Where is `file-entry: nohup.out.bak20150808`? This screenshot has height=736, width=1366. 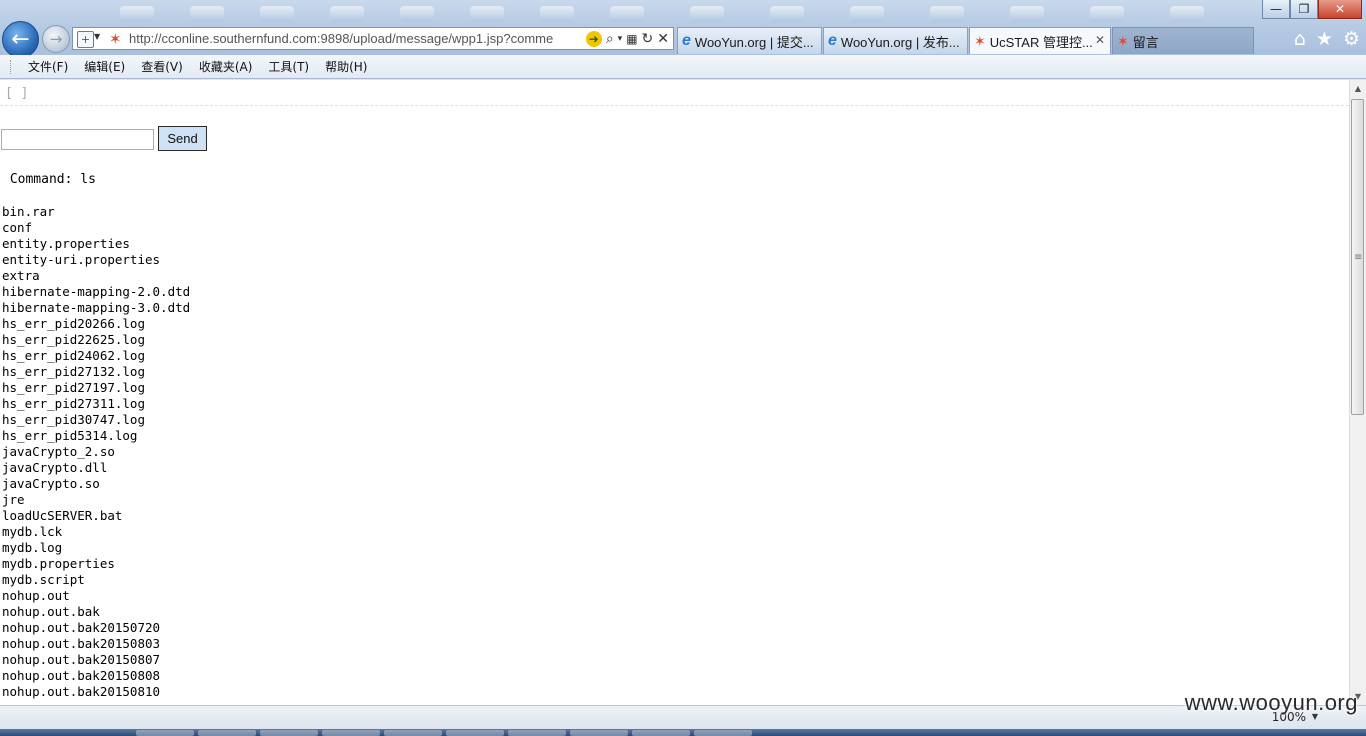 file-entry: nohup.out.bak20150808 is located at coordinates (81, 675).